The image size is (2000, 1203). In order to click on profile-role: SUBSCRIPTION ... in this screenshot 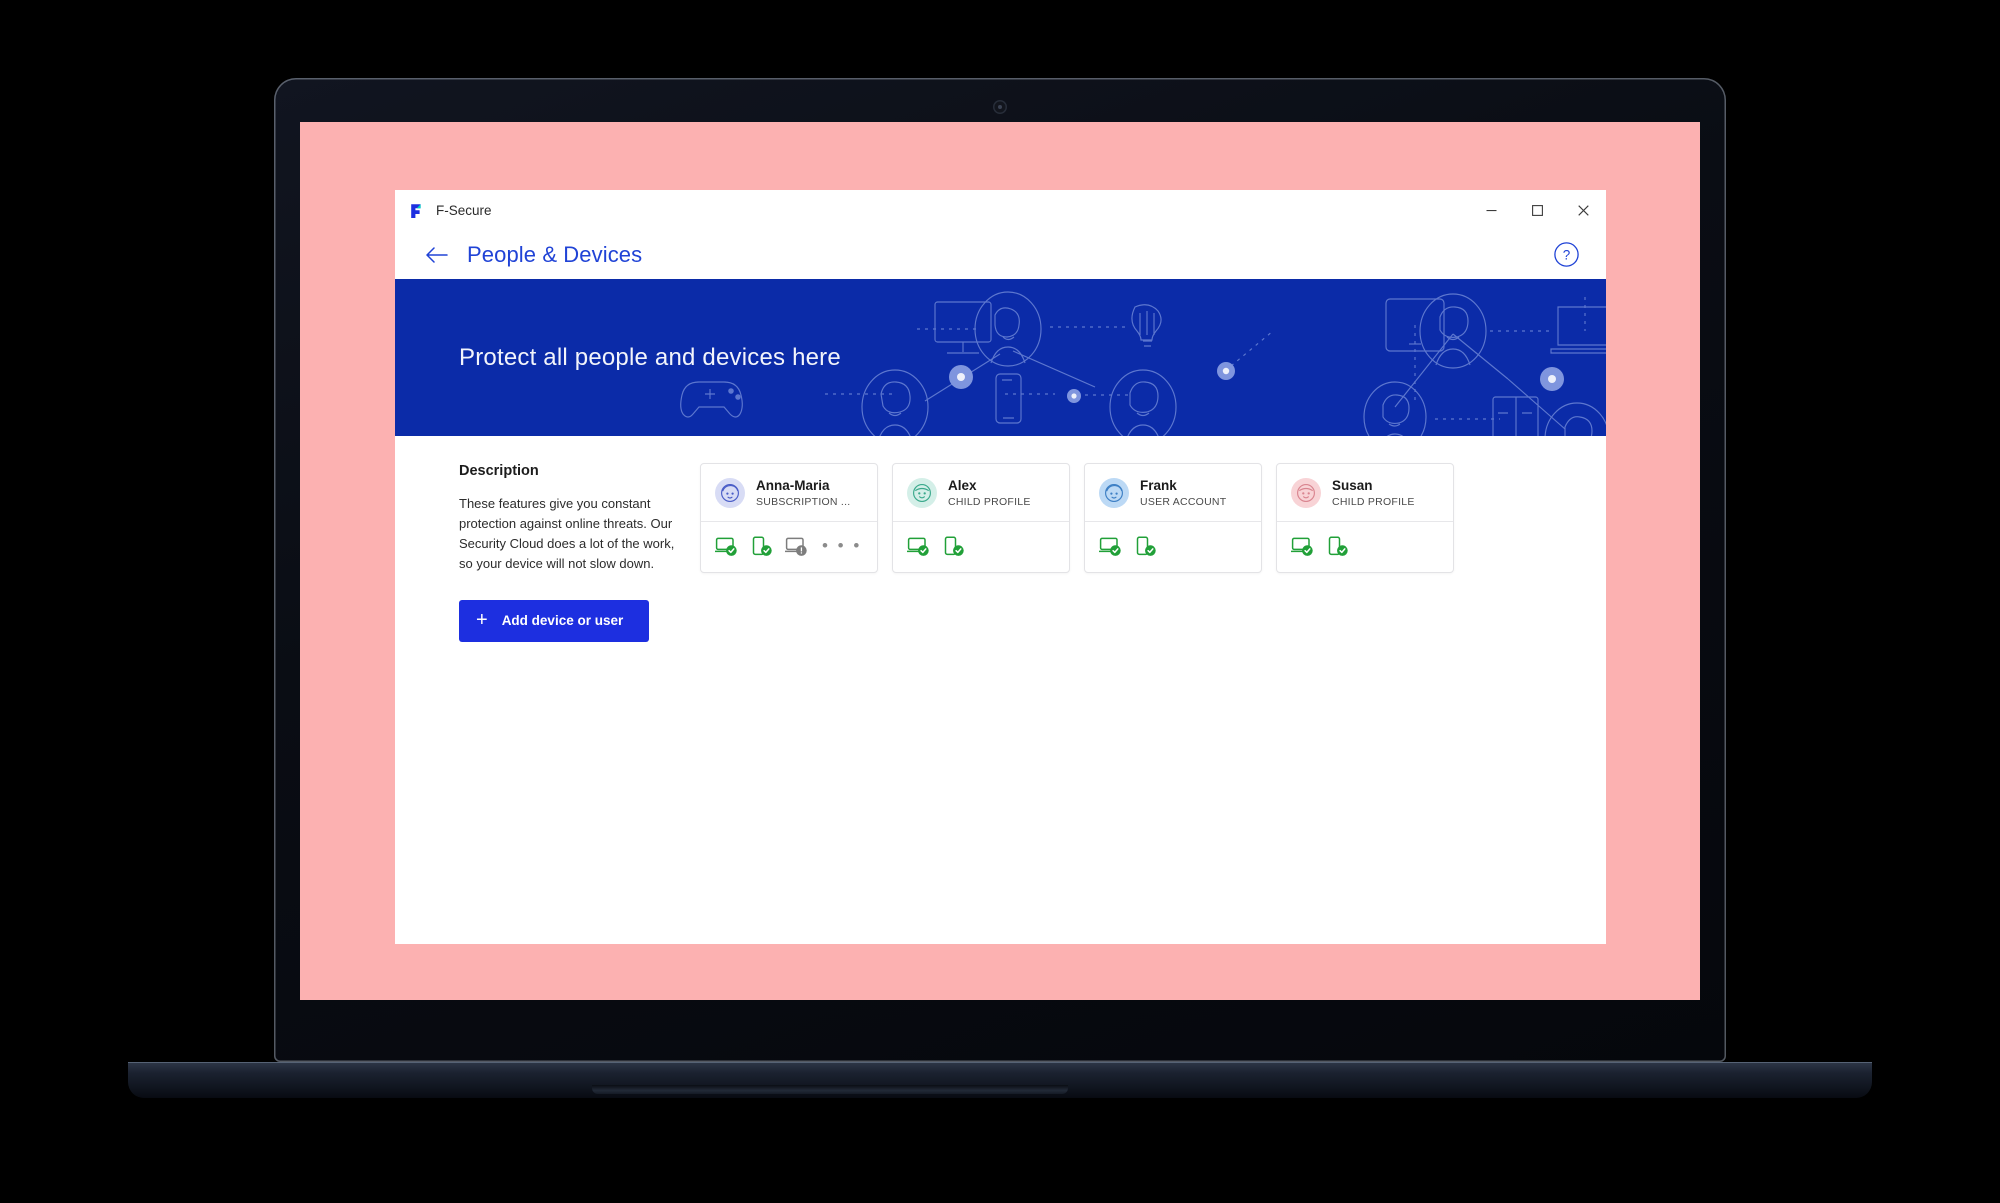, I will do `click(803, 502)`.